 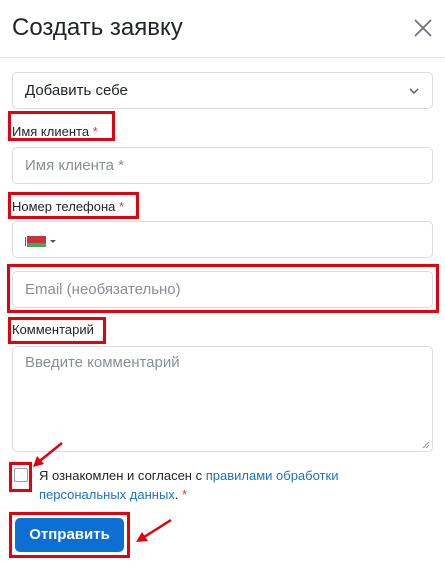 What do you see at coordinates (102, 362) in the screenshot?
I see `comment-placeholder: Введите комментарий` at bounding box center [102, 362].